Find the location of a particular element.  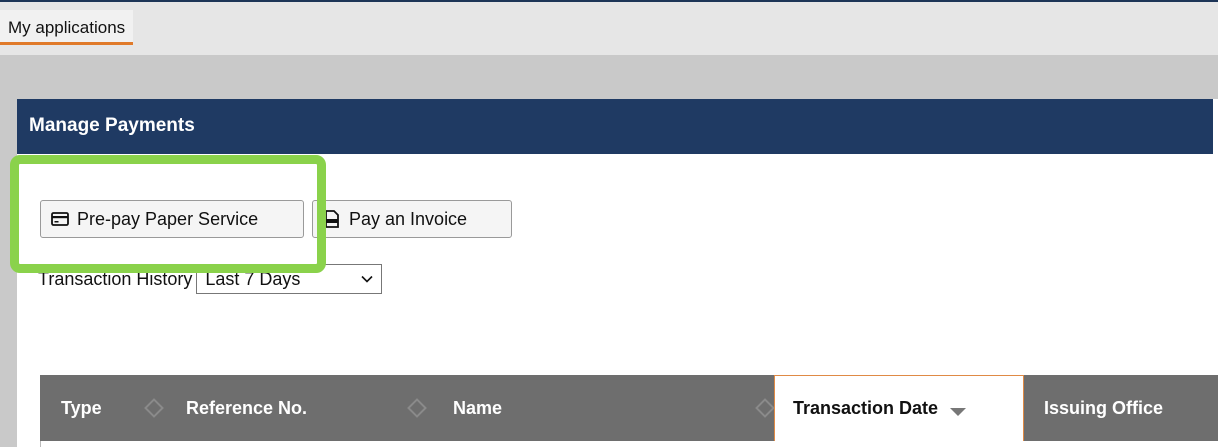

prepay-button-label: Pre-pay Paper Service is located at coordinates (168, 219).